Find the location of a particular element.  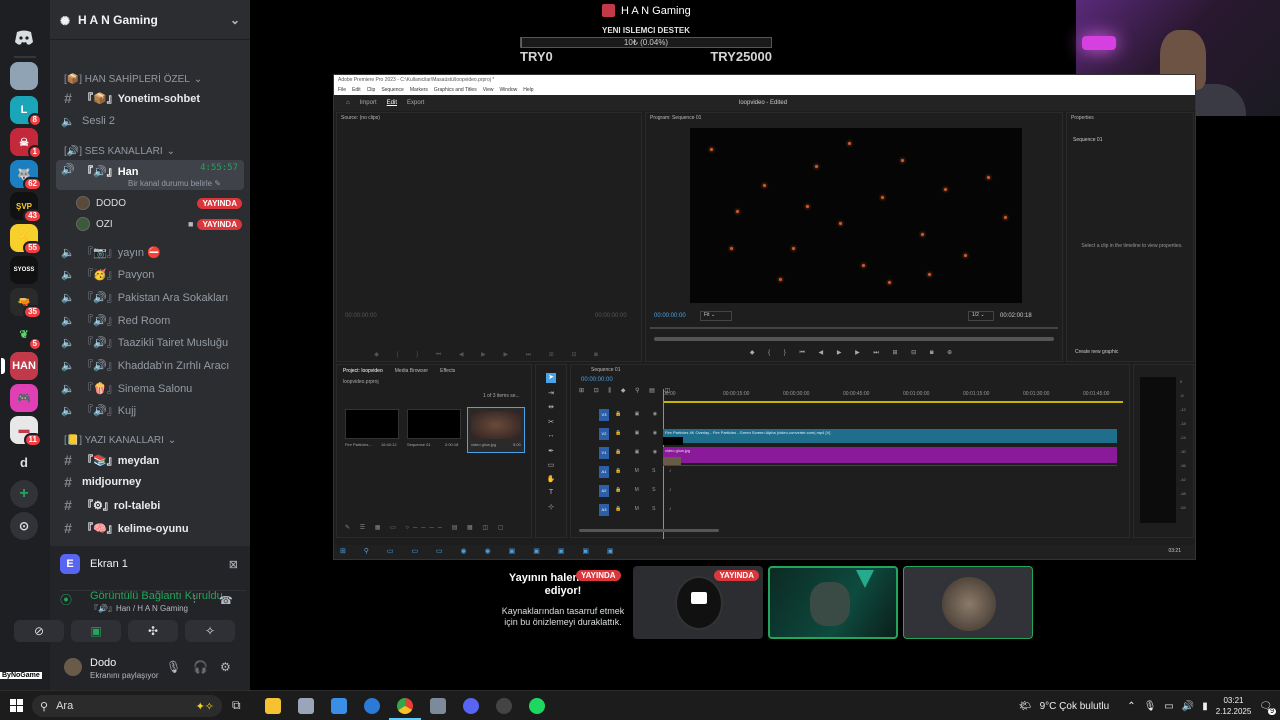

server-icon-7: SYOSS is located at coordinates (24, 270).